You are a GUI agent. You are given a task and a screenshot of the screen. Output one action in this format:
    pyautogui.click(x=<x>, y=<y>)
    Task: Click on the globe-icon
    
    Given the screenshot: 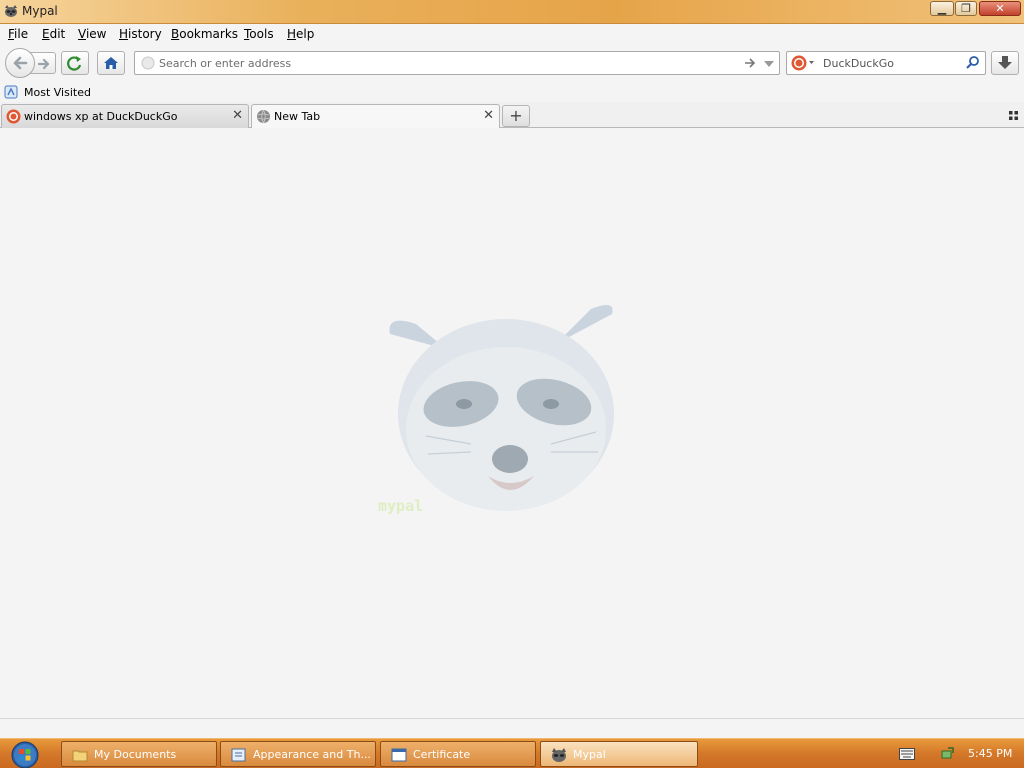 What is the action you would take?
    pyautogui.click(x=148, y=63)
    